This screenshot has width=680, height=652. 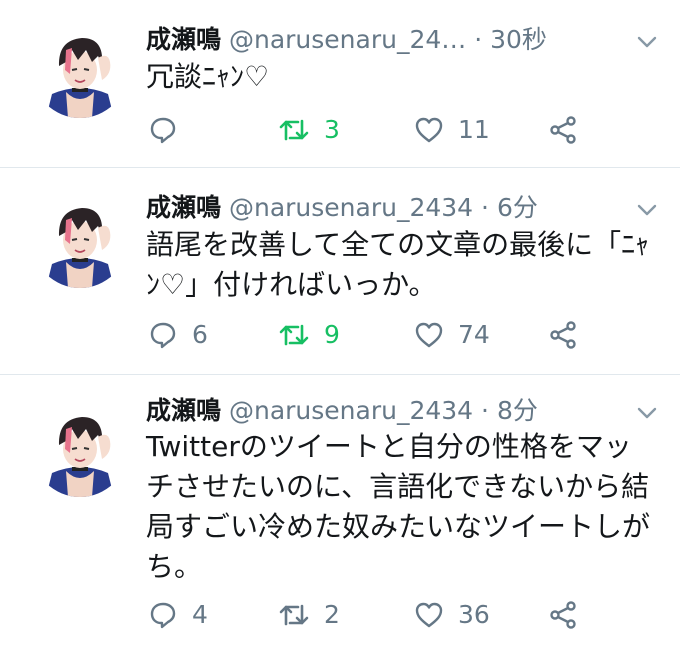 What do you see at coordinates (452, 615) in the screenshot?
I see `like-button: 36` at bounding box center [452, 615].